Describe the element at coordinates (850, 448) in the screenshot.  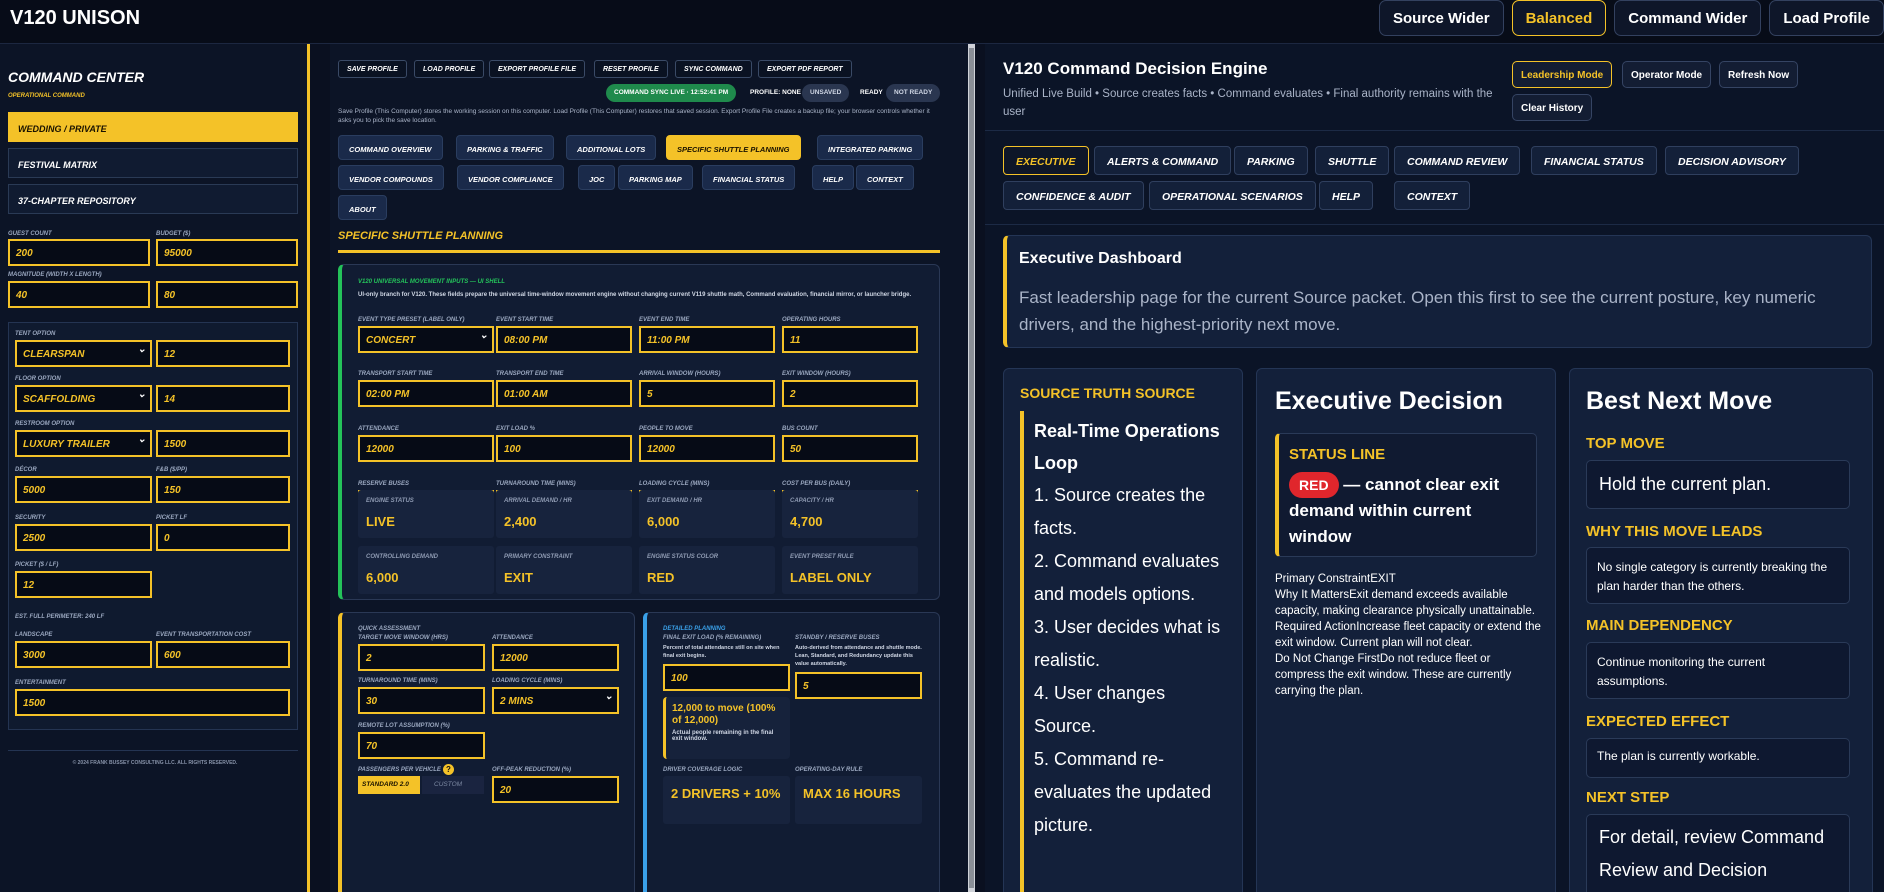
I see `field-input: 50` at that location.